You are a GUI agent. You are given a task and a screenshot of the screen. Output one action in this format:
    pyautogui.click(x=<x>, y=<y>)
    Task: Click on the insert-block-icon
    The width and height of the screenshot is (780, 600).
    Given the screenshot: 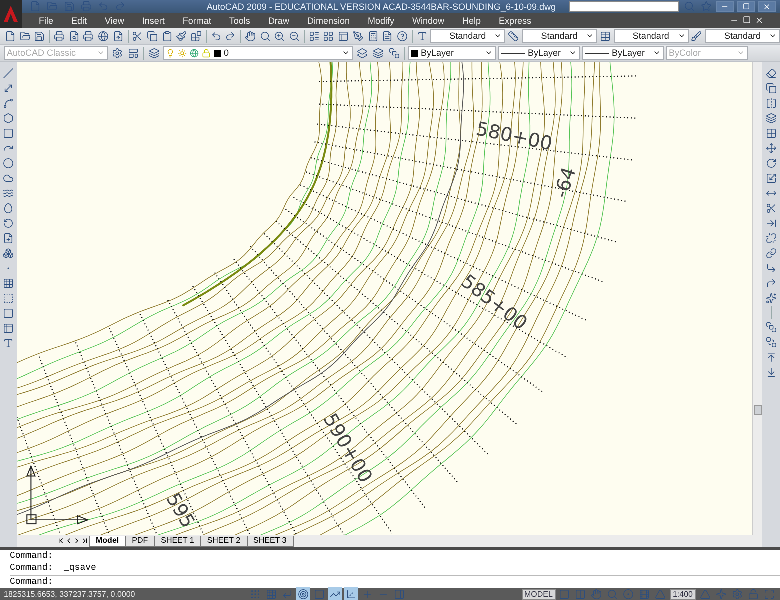 What is the action you would take?
    pyautogui.click(x=9, y=238)
    